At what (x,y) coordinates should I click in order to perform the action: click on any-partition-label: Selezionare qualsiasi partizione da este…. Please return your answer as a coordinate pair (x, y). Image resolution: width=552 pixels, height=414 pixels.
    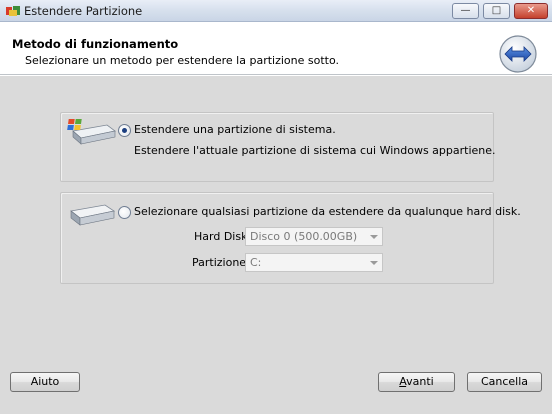
    Looking at the image, I should click on (327, 211).